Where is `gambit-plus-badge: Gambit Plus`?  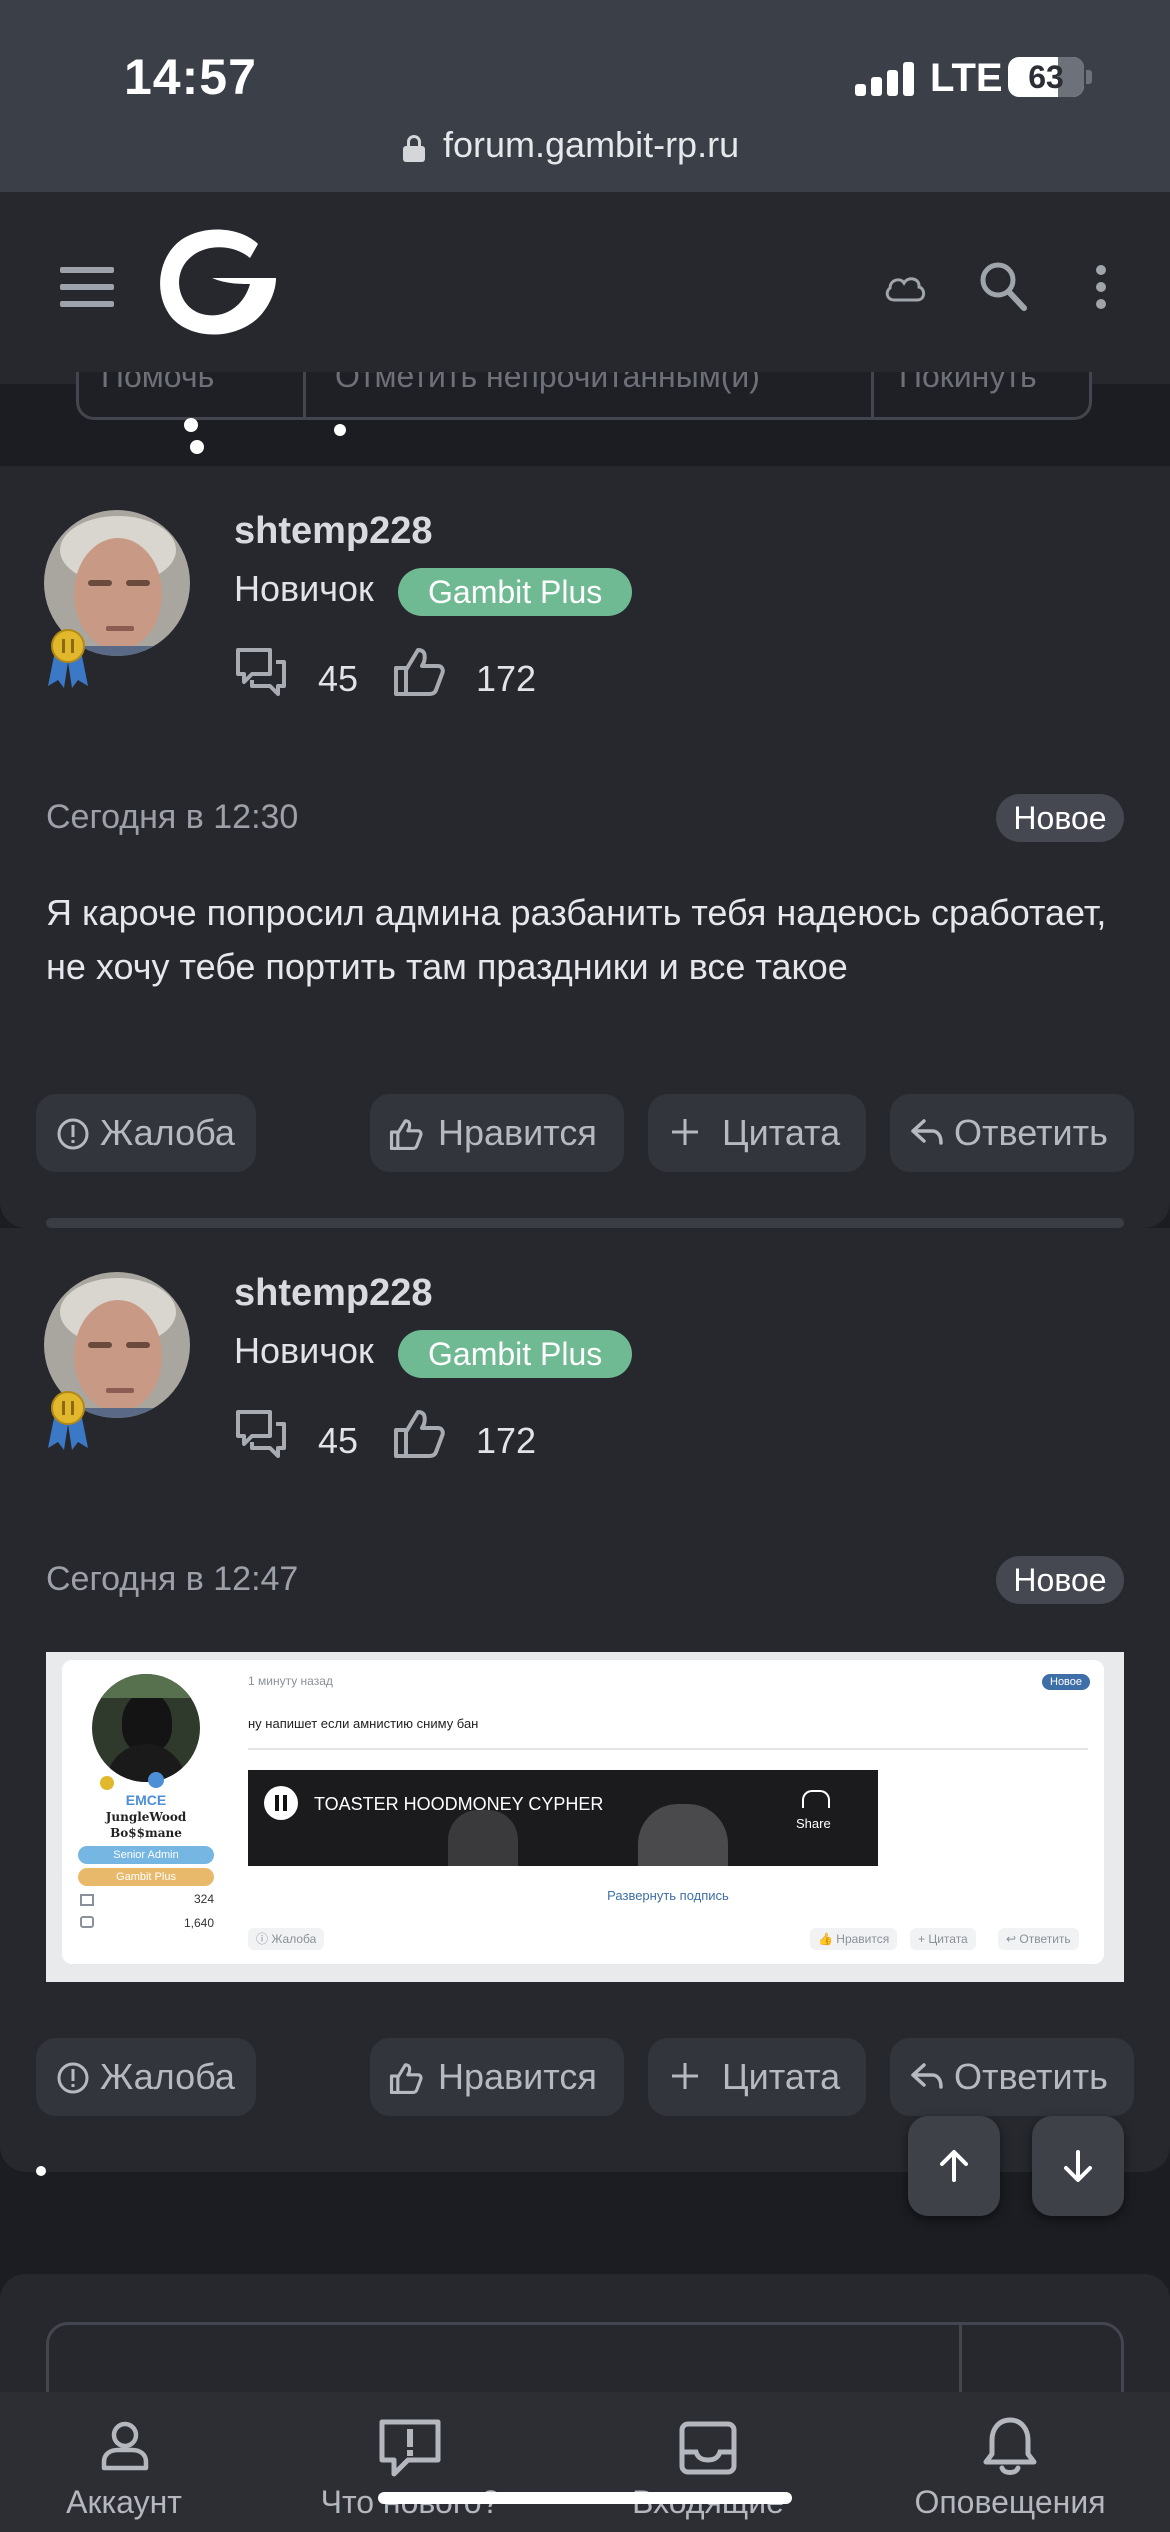 gambit-plus-badge: Gambit Plus is located at coordinates (515, 1354).